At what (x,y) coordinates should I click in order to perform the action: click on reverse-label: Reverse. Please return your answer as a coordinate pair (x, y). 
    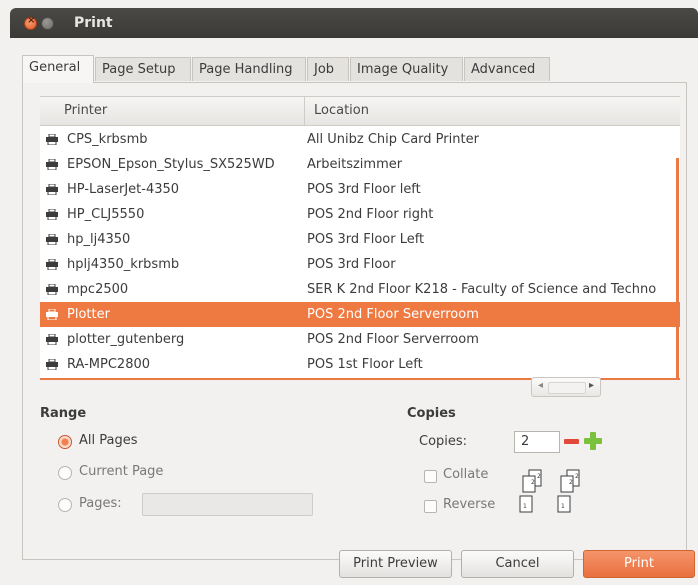
    Looking at the image, I should click on (469, 504).